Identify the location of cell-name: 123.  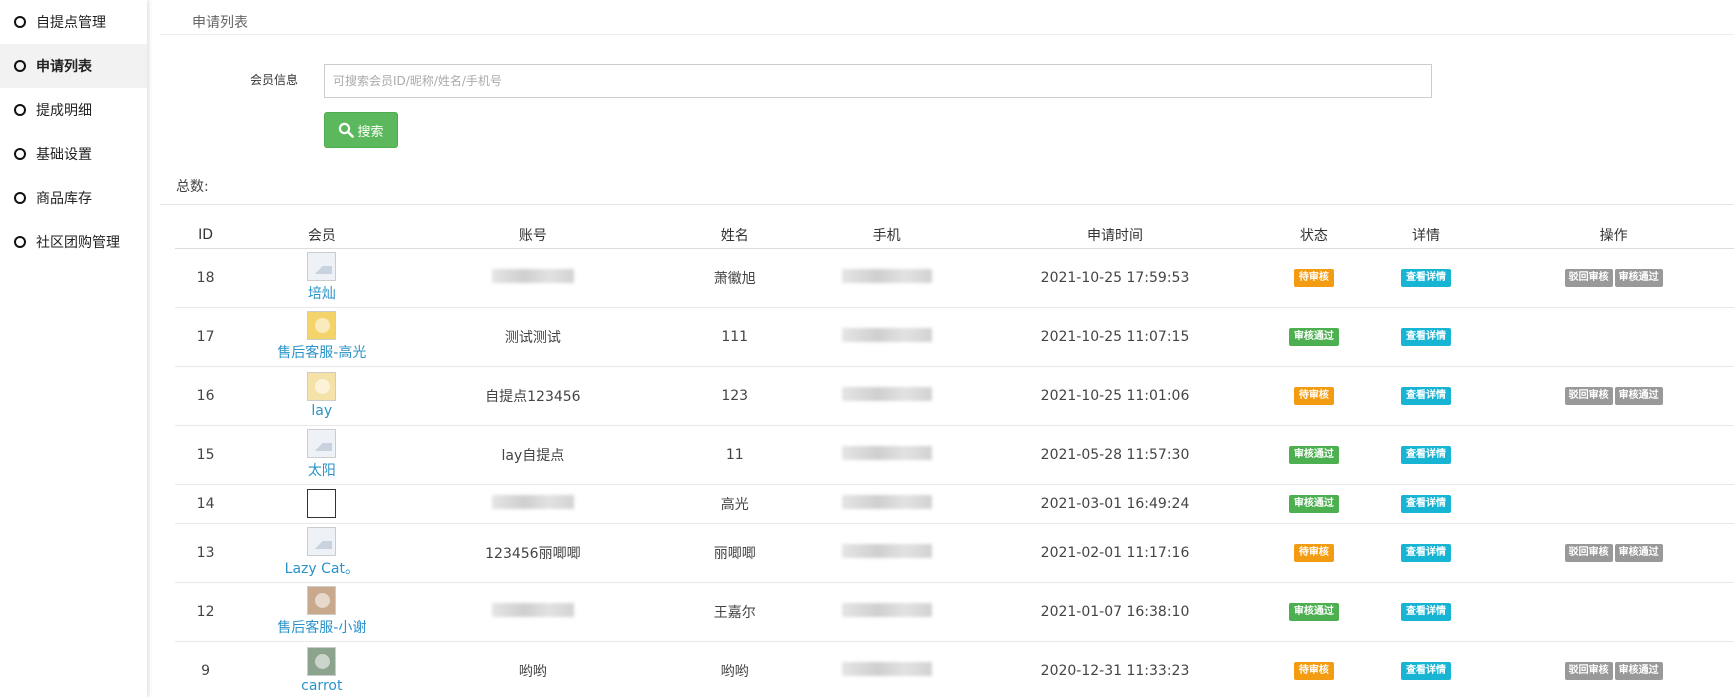
(735, 396).